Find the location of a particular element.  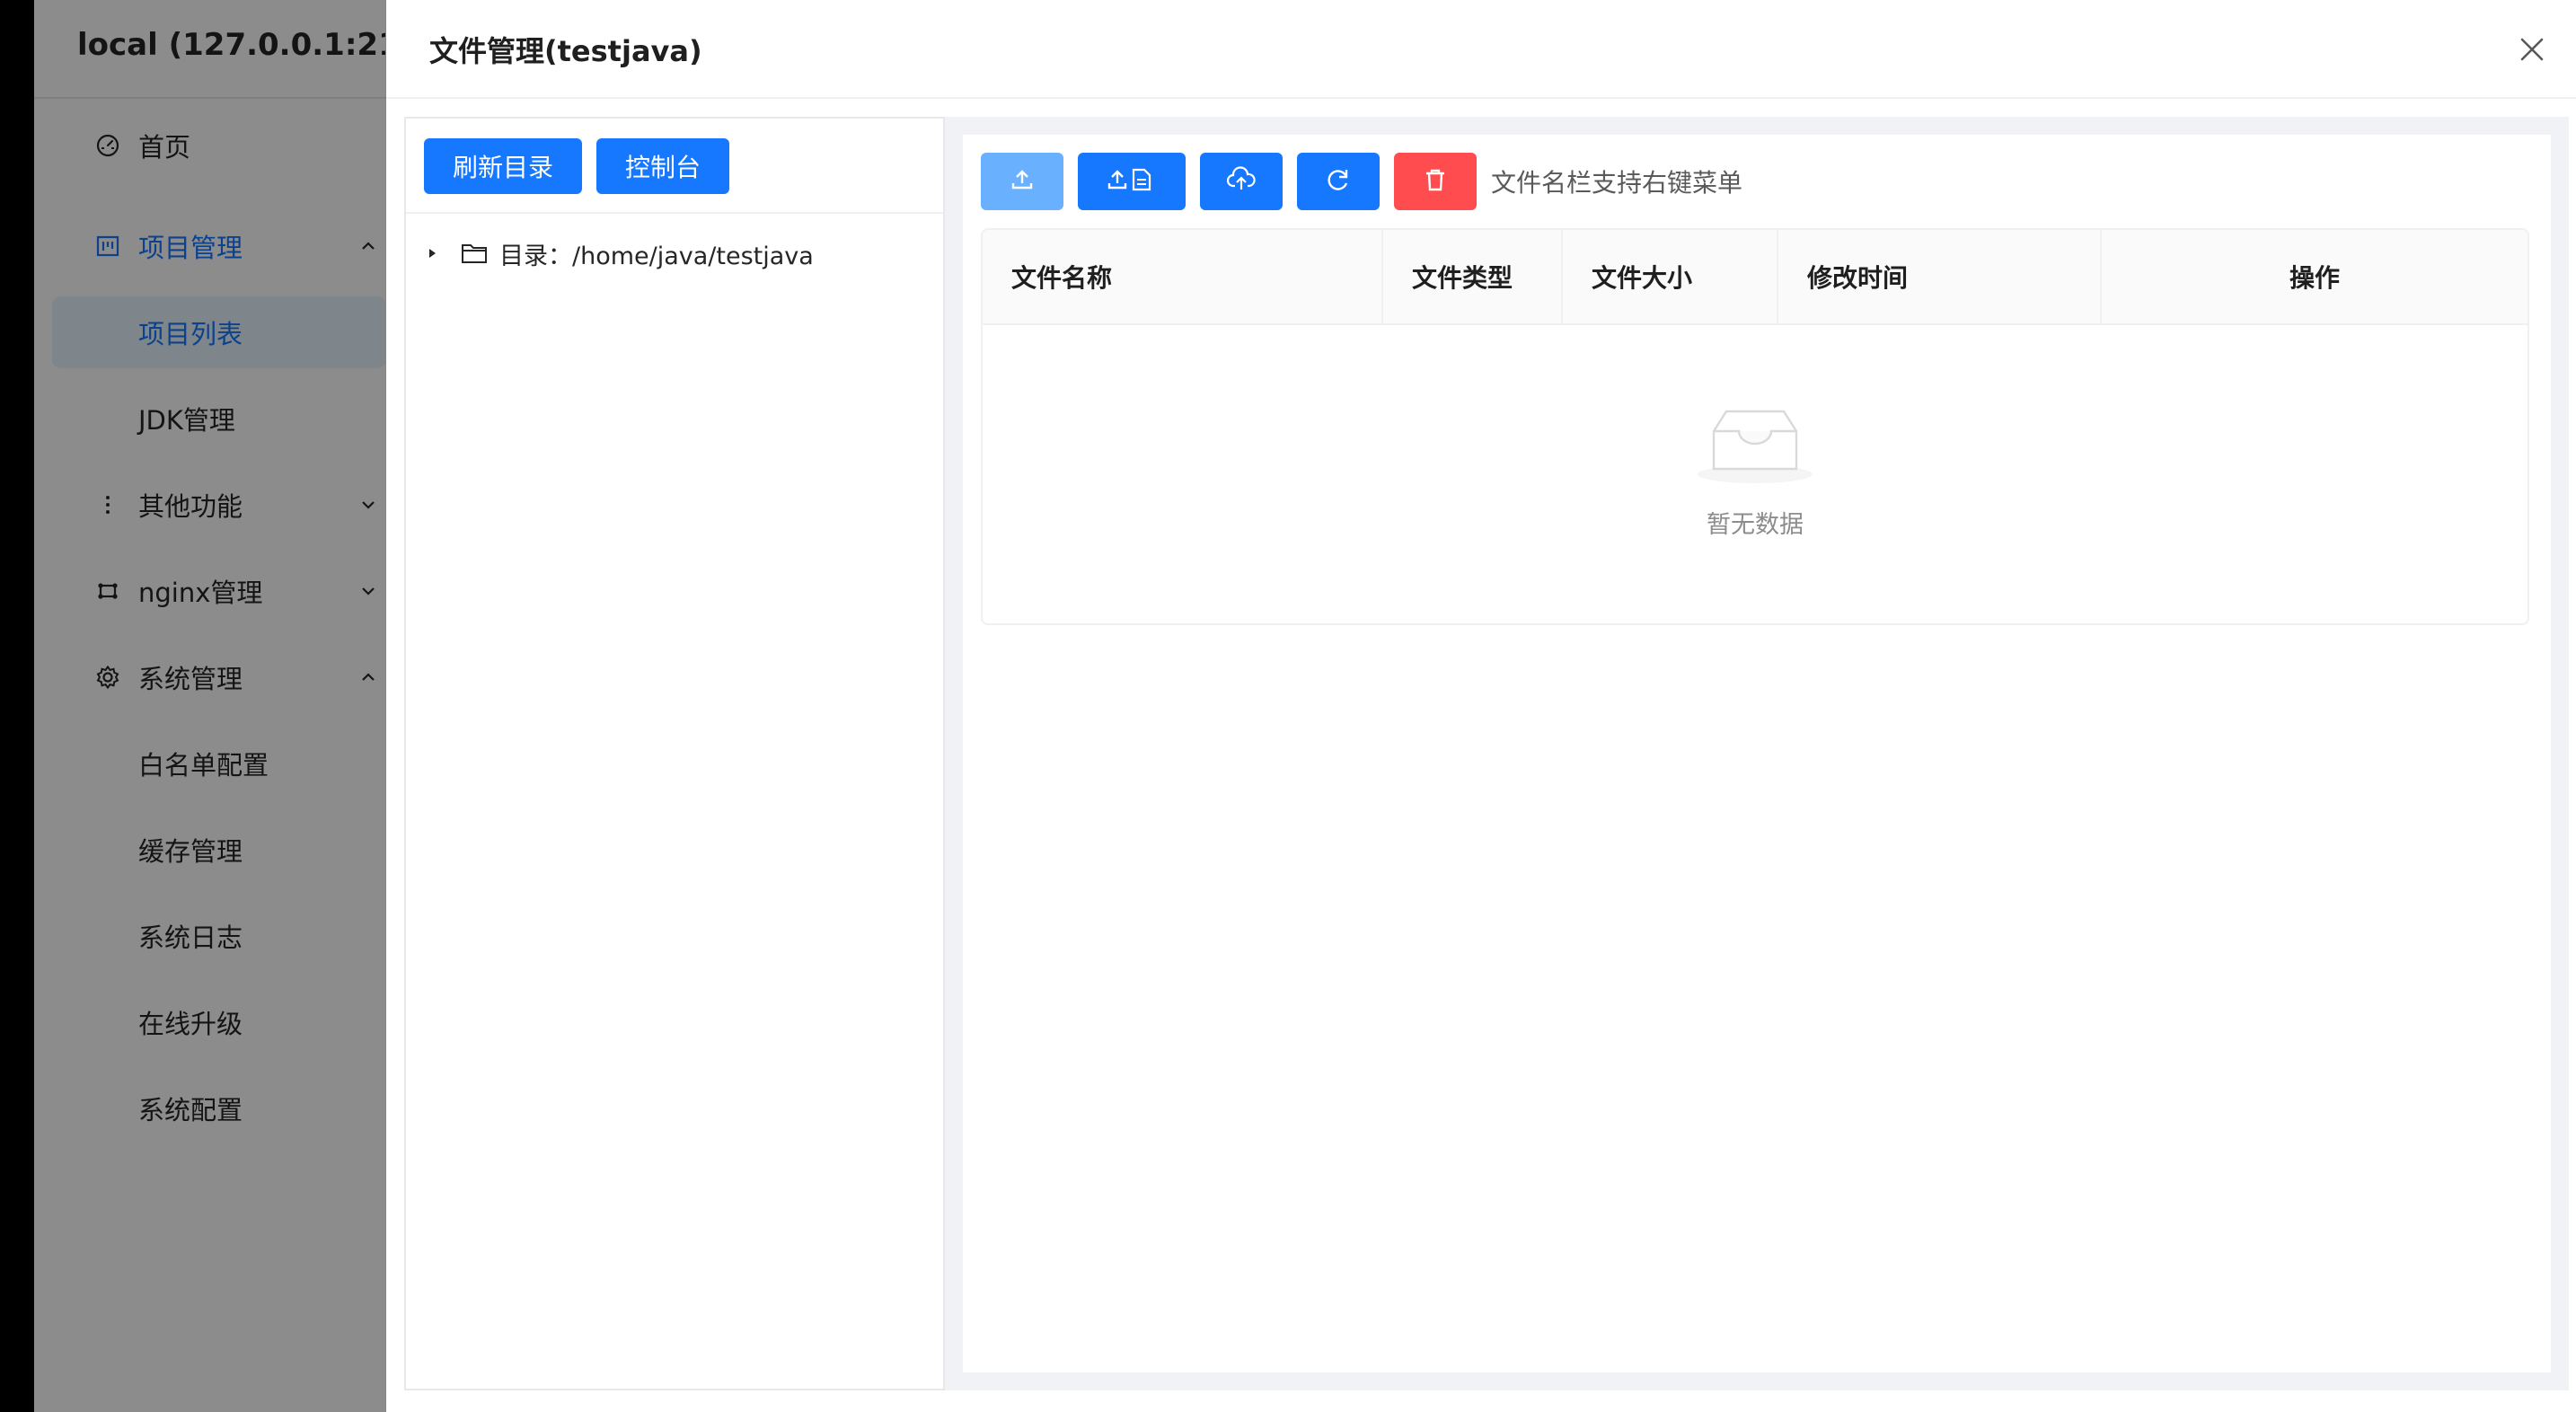

tree-node-label: 目录：/home/java/testjava is located at coordinates (656, 256).